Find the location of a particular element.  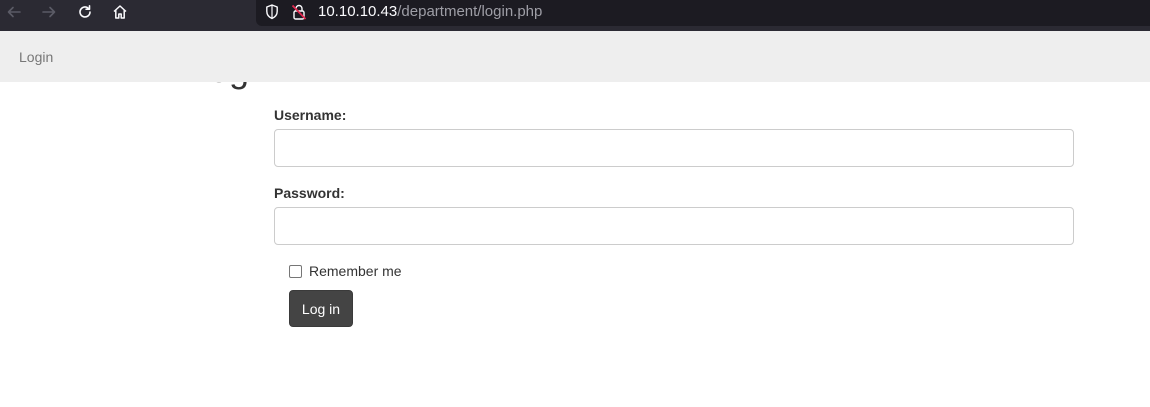

remember-me-checkbox is located at coordinates (295, 271).